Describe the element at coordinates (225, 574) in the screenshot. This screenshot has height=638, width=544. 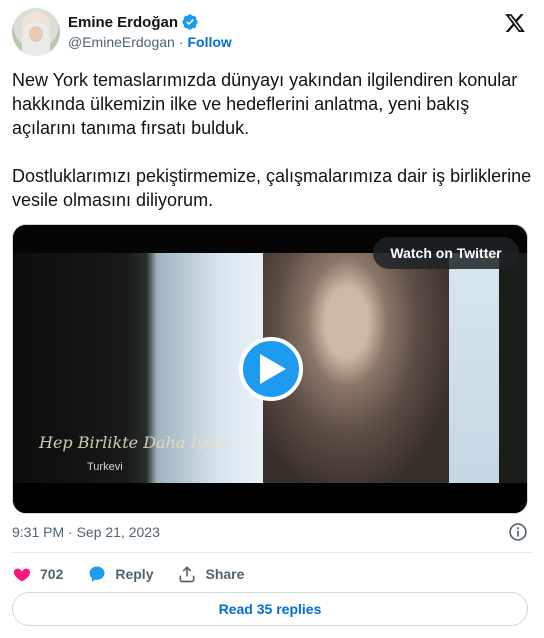
I see `share-label: Share` at that location.